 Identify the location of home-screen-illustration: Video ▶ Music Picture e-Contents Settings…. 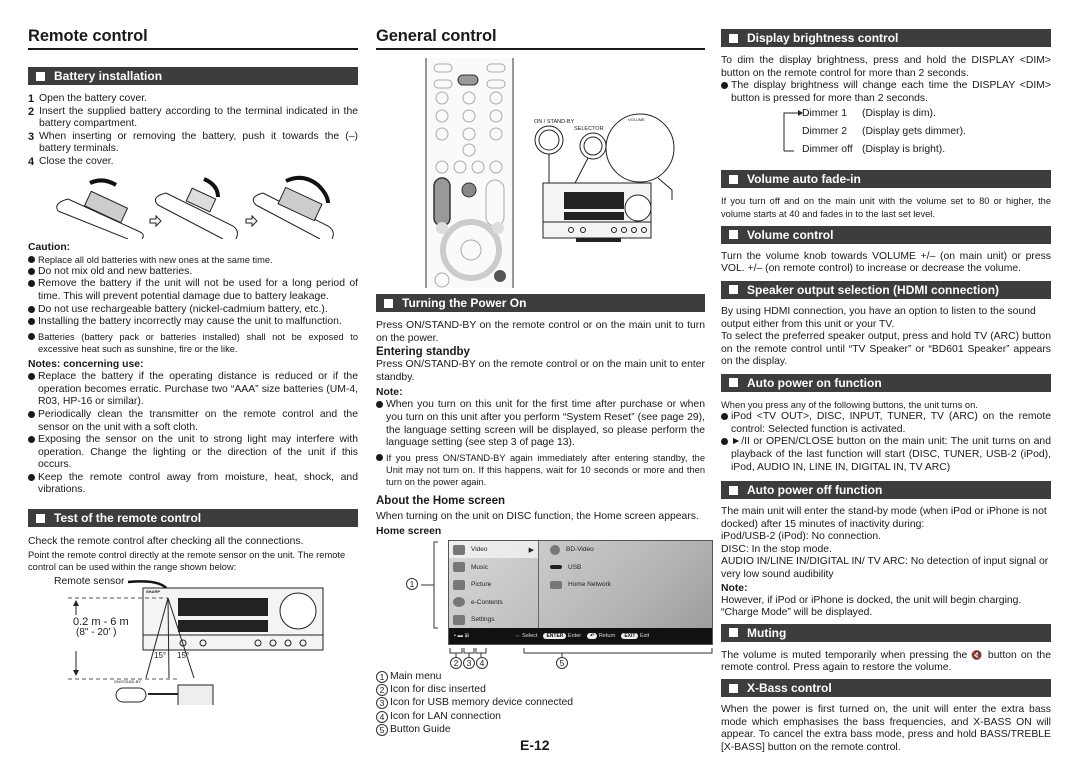
(551, 604).